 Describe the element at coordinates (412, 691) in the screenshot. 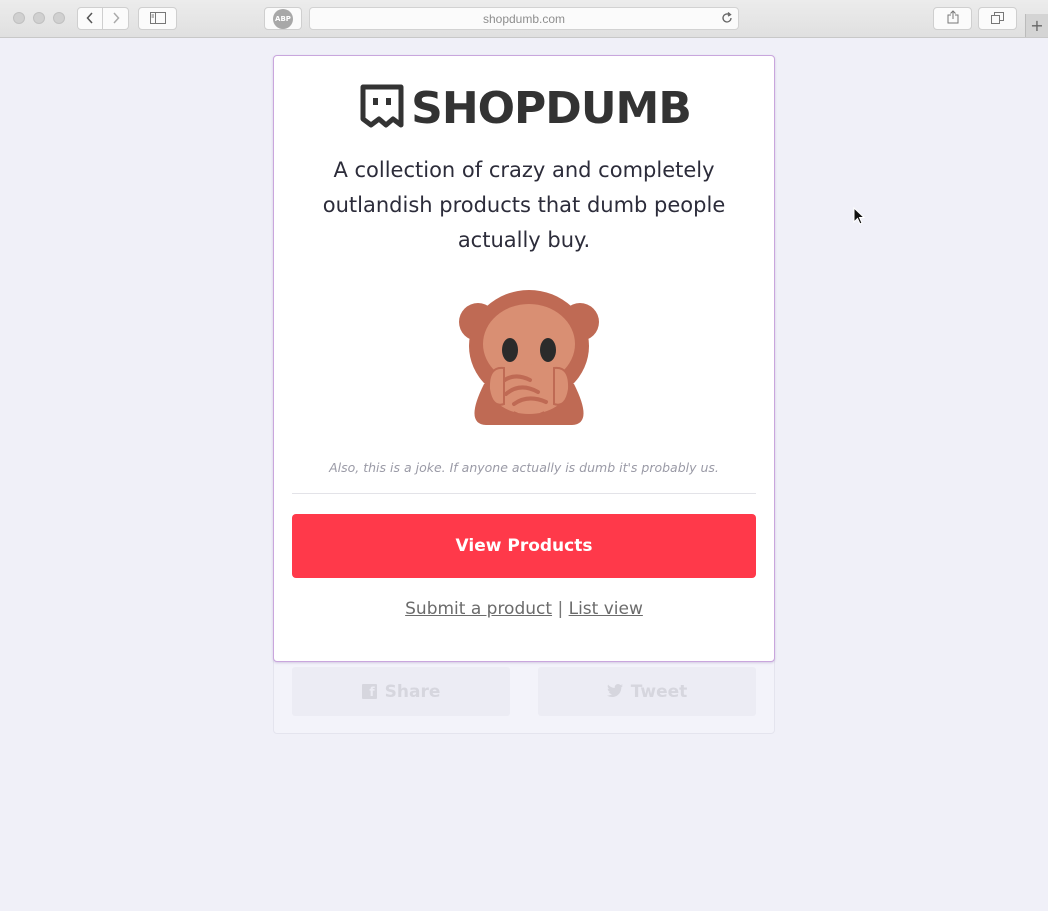

I see `share-label: Share` at that location.